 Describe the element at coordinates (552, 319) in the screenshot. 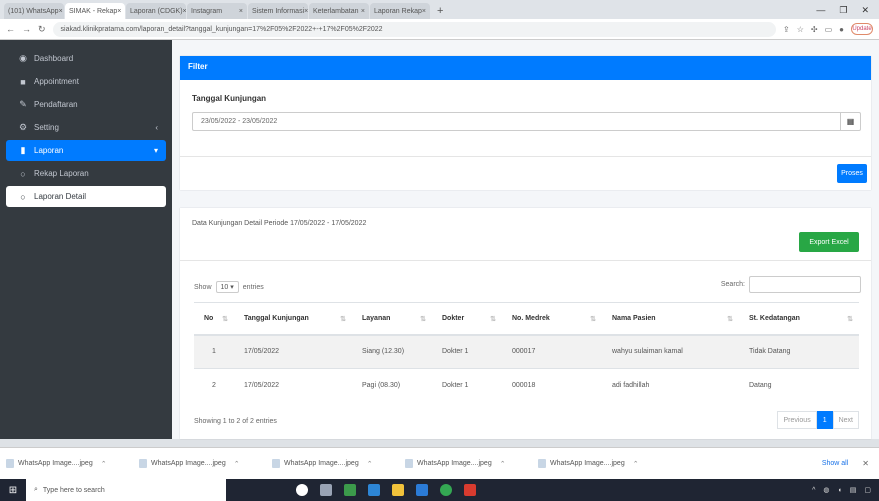

I see `col-header: No. Medrek ⇅` at that location.